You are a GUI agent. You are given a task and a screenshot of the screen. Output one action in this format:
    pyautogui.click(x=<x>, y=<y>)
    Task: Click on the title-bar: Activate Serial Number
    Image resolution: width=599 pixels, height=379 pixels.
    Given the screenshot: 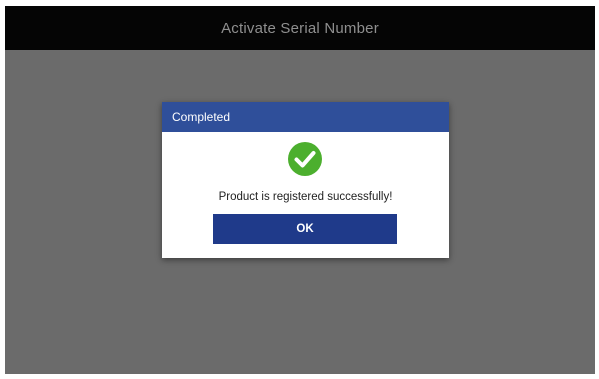 What is the action you would take?
    pyautogui.click(x=300, y=28)
    